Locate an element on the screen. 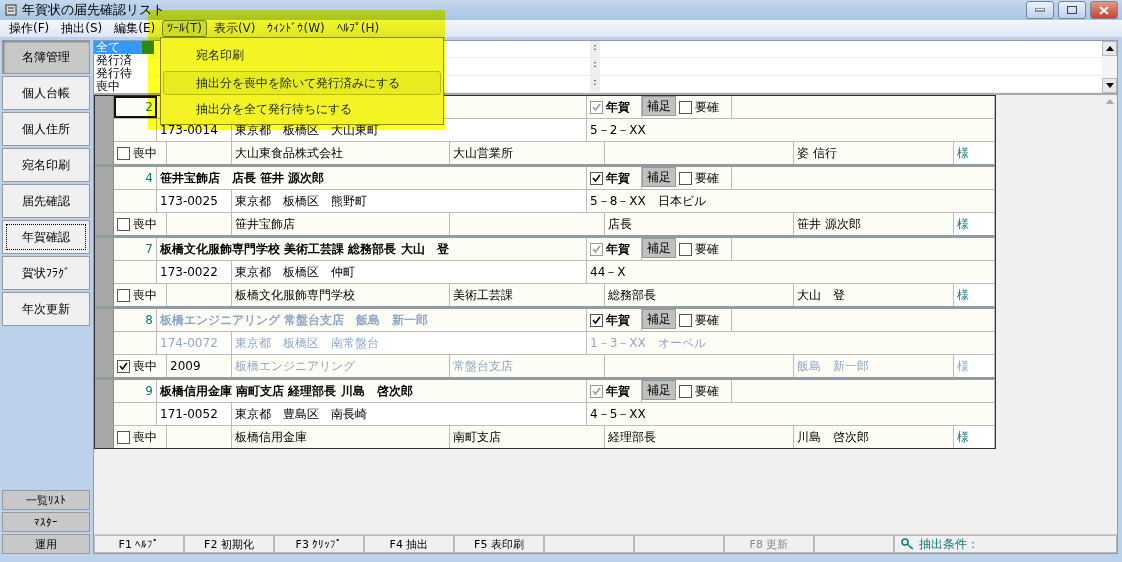  address-text: 5－2－XX is located at coordinates (791, 130).